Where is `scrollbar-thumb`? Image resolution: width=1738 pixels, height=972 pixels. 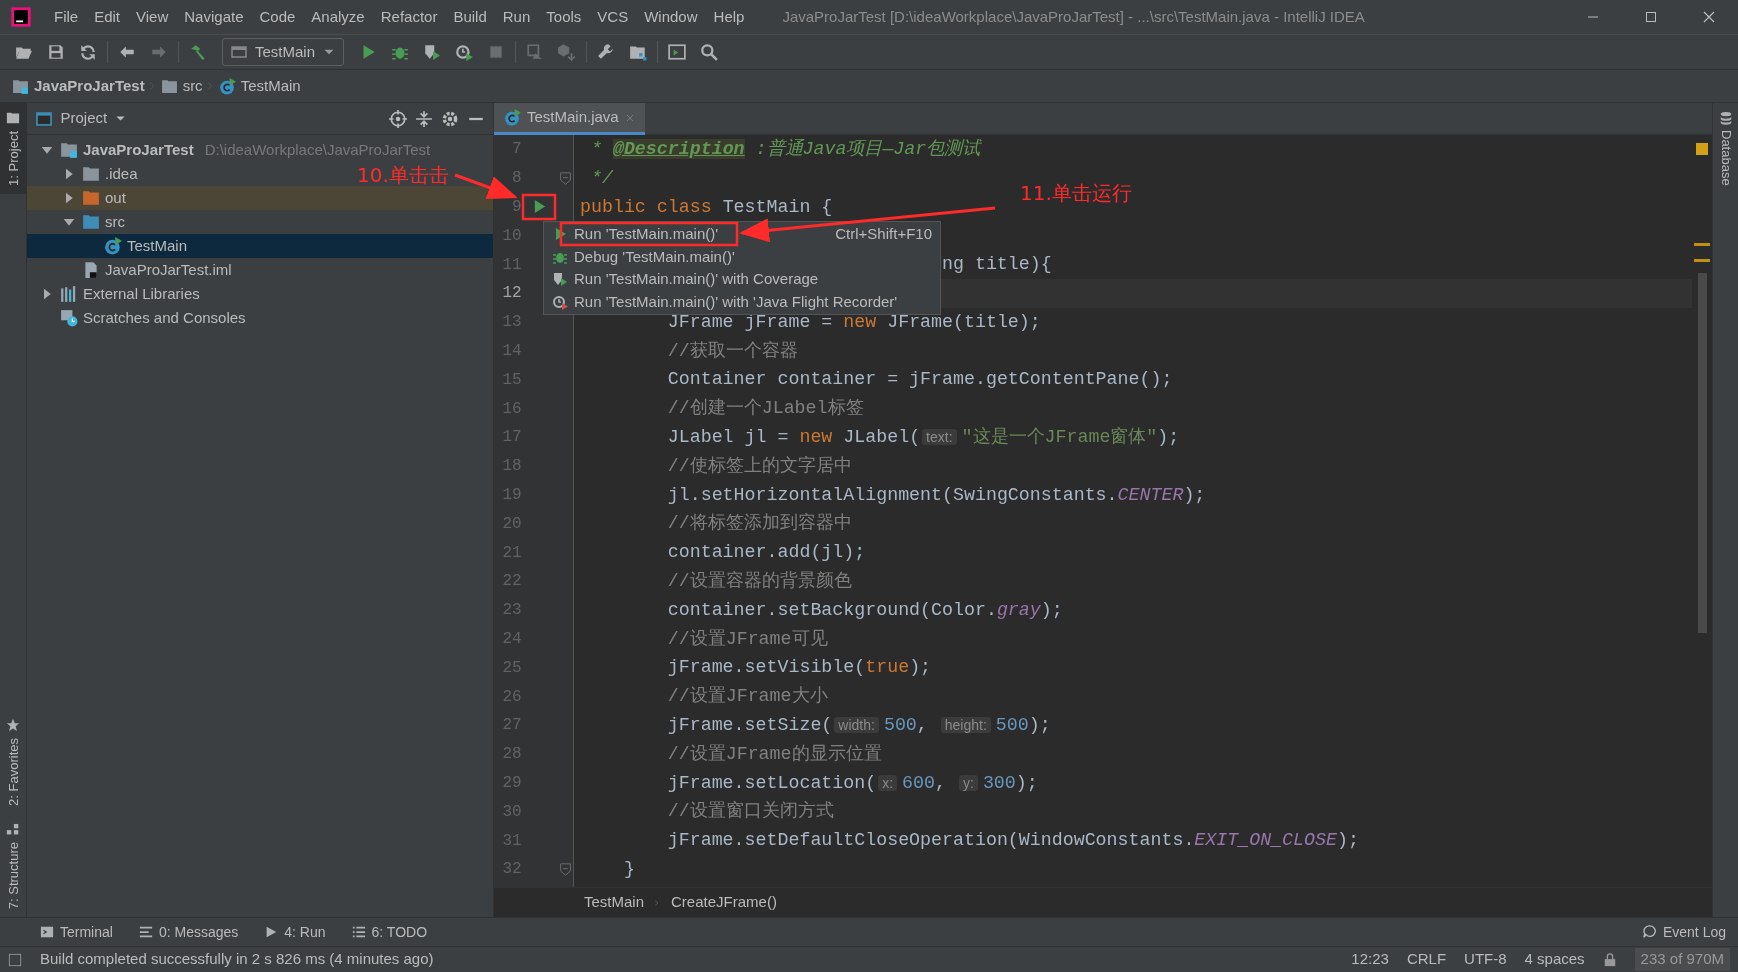 scrollbar-thumb is located at coordinates (1702, 453).